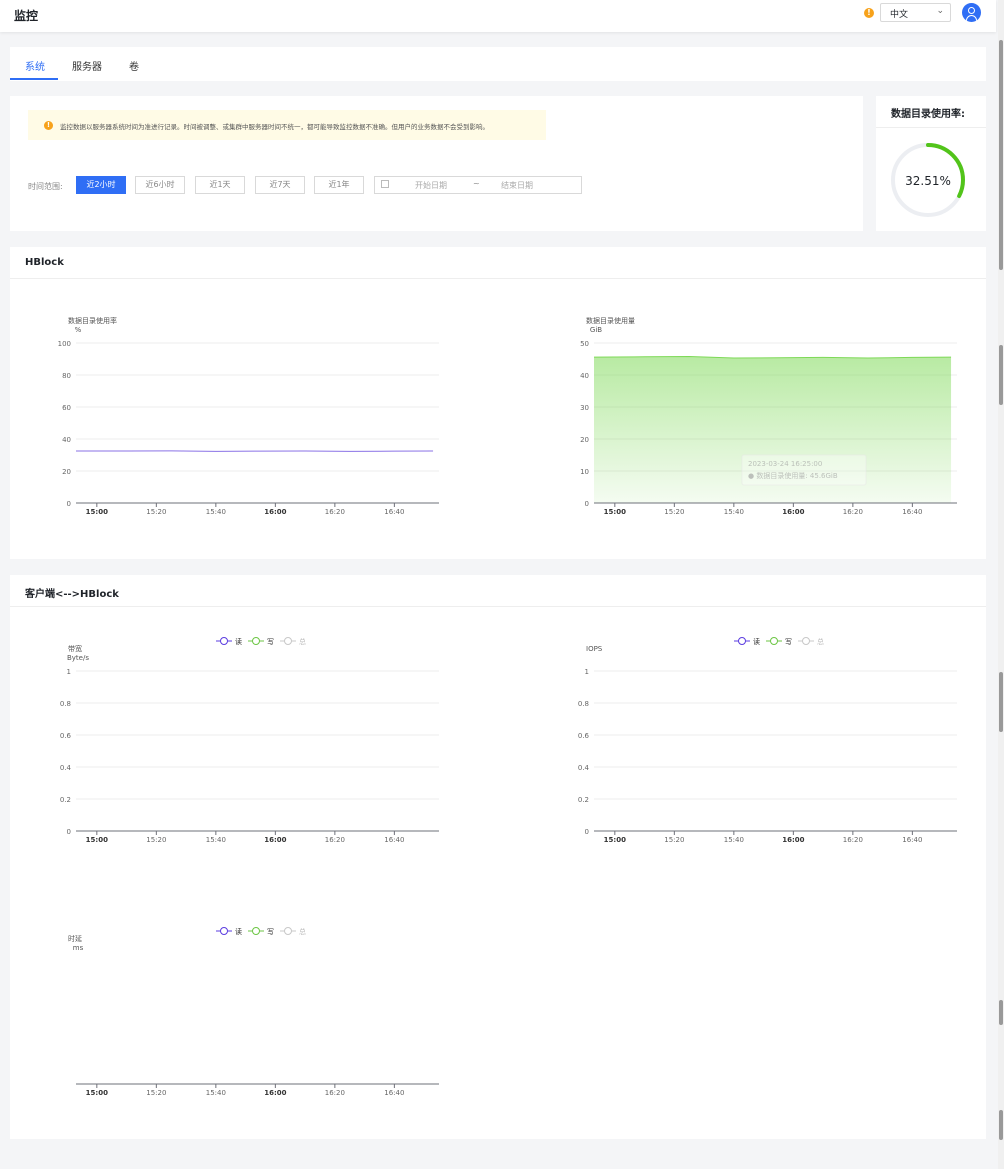 The height and width of the screenshot is (1169, 1004). I want to click on top-bar: 监控 ! 中文 ⌄, so click(498, 16).